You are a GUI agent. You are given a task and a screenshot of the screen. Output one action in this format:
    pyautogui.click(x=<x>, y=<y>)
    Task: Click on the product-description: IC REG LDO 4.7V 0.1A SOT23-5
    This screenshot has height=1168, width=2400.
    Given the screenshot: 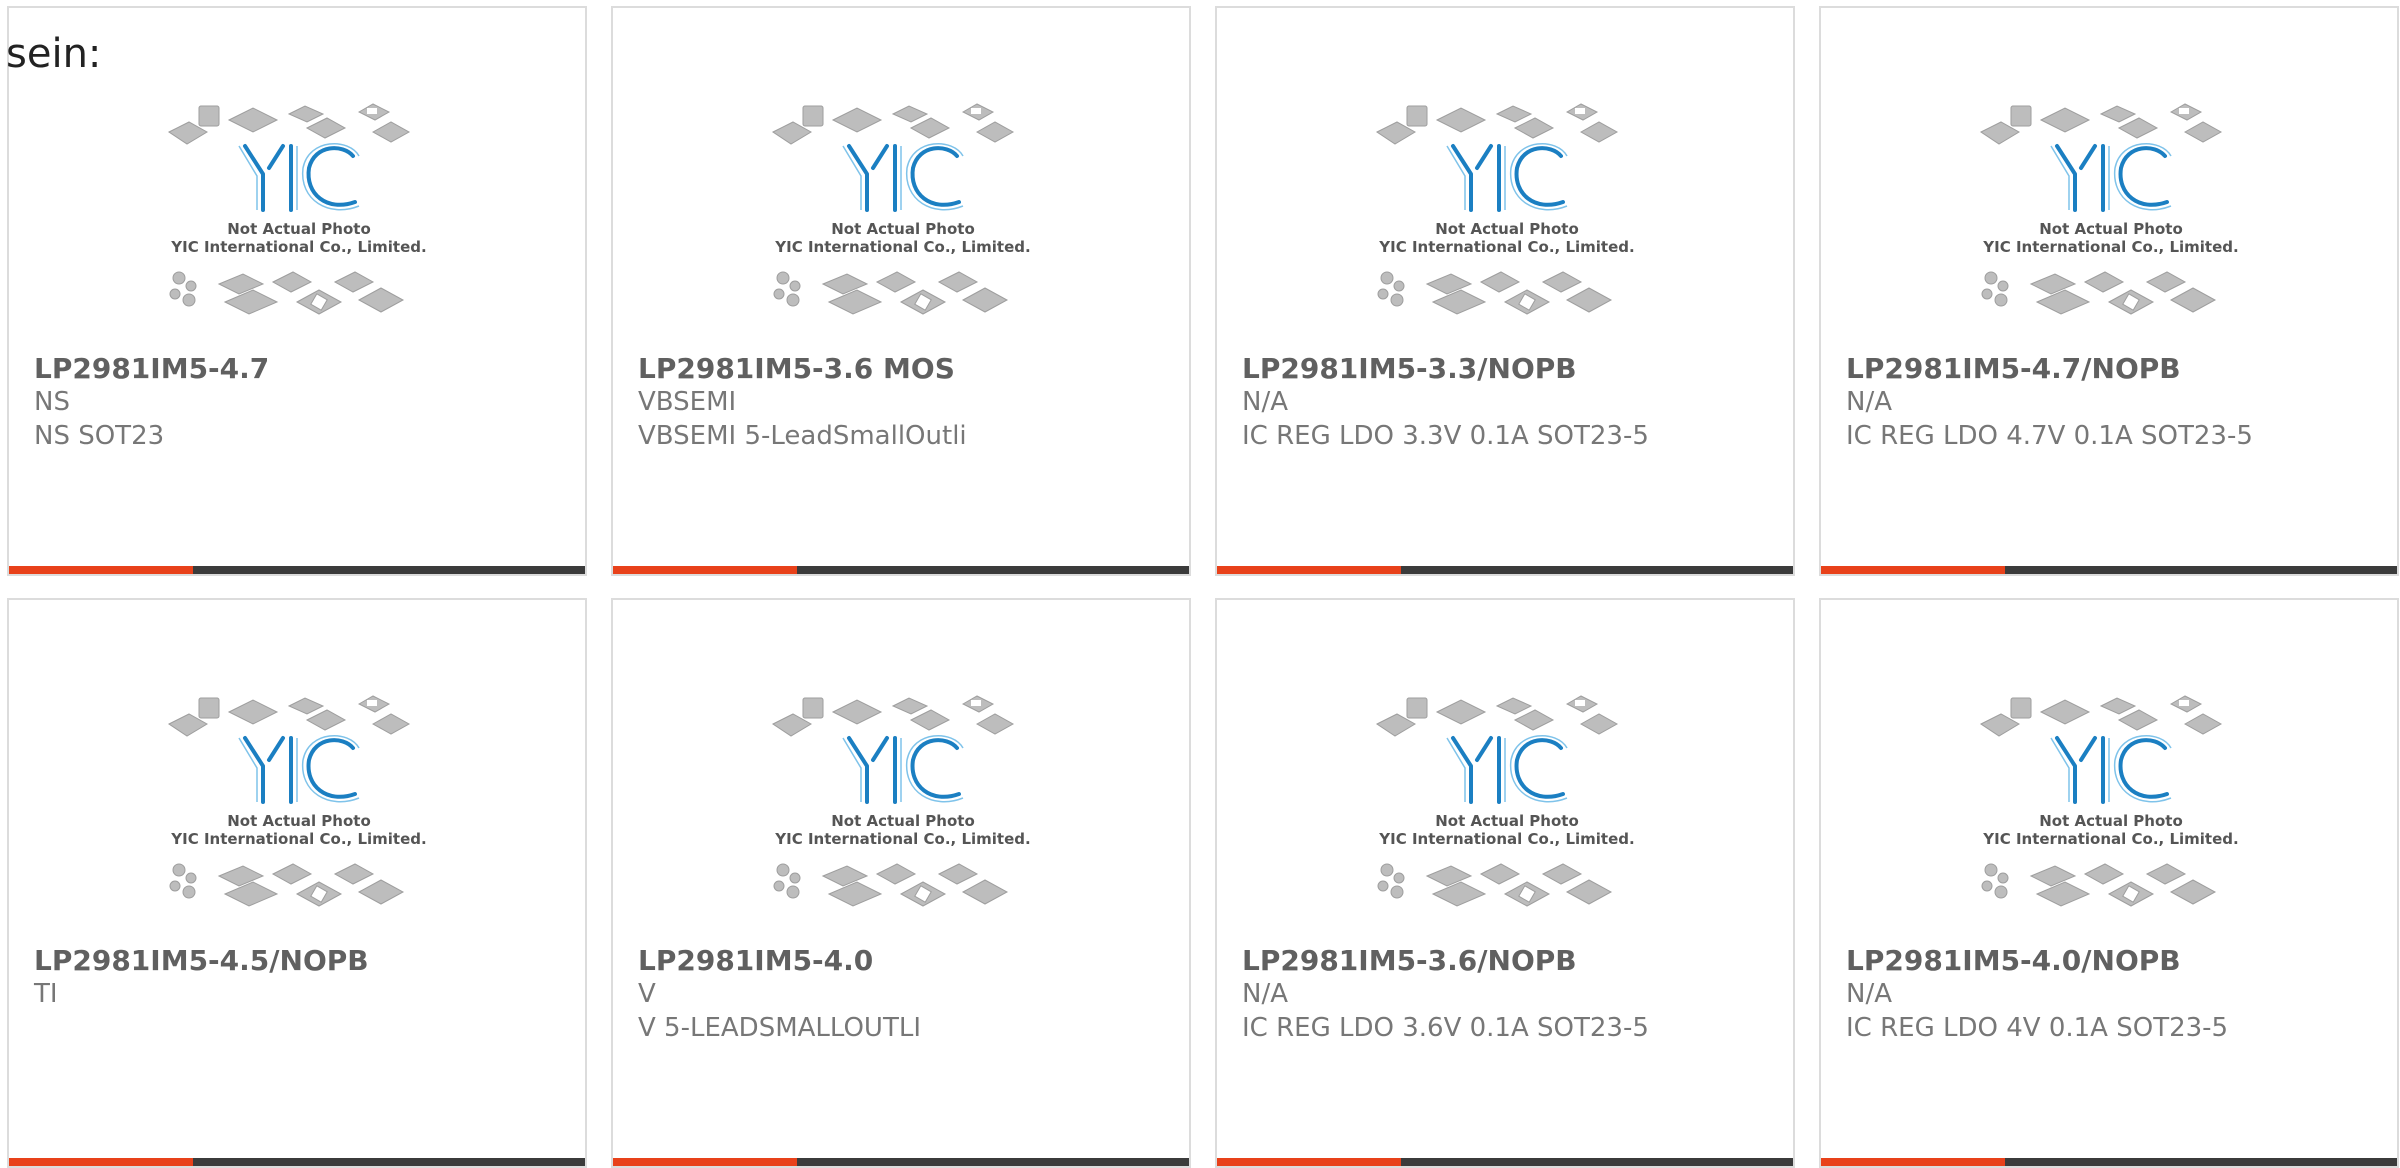 What is the action you would take?
    pyautogui.click(x=2049, y=436)
    